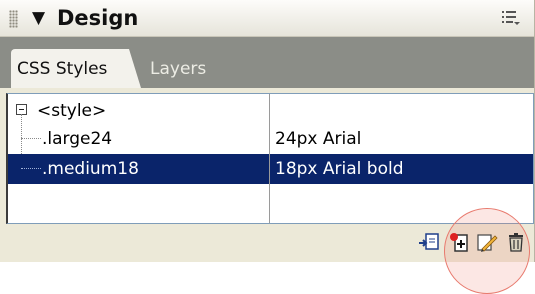 This screenshot has width=535, height=294. I want to click on column-divider, so click(269, 158).